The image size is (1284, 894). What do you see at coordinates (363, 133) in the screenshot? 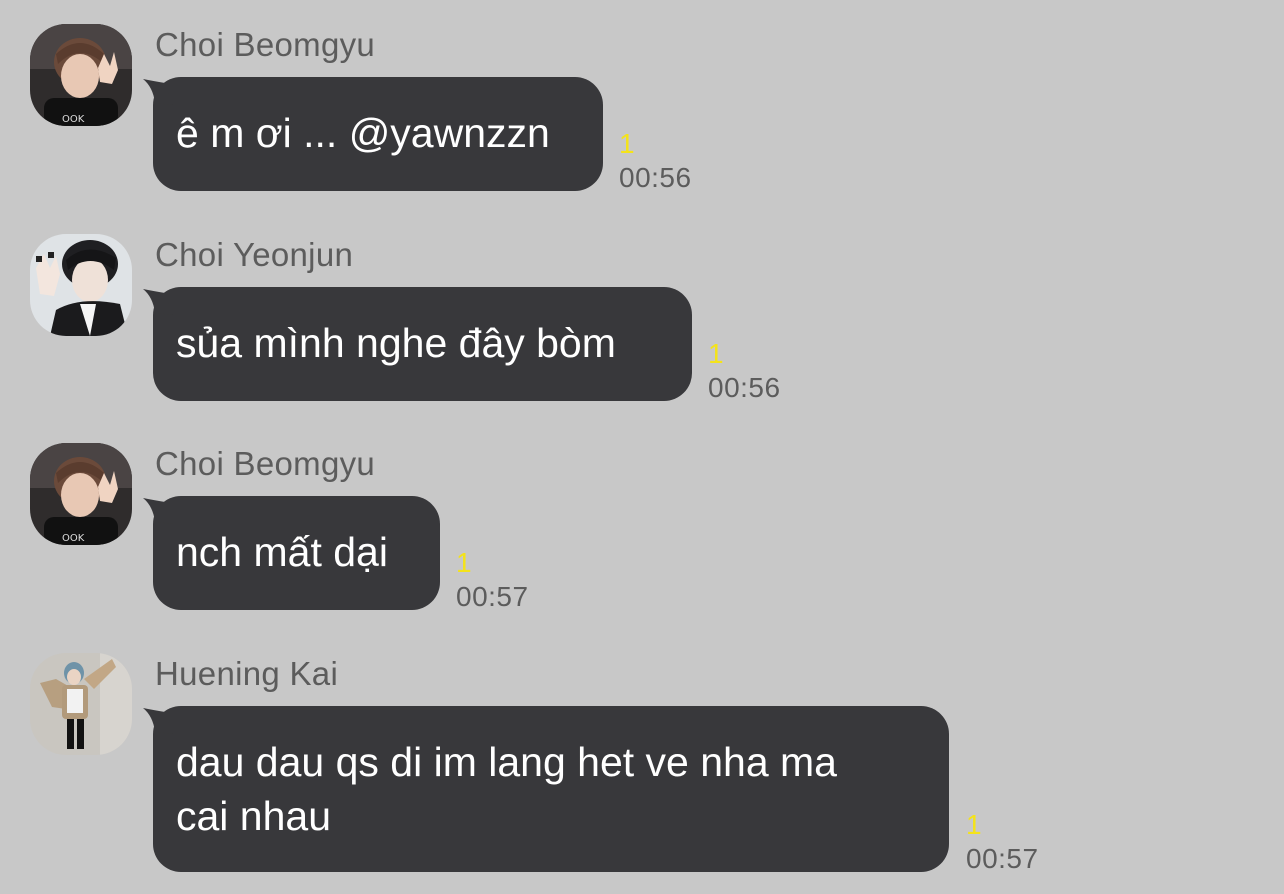
I see `message-text: ê m ơi ... @yawnzzn` at bounding box center [363, 133].